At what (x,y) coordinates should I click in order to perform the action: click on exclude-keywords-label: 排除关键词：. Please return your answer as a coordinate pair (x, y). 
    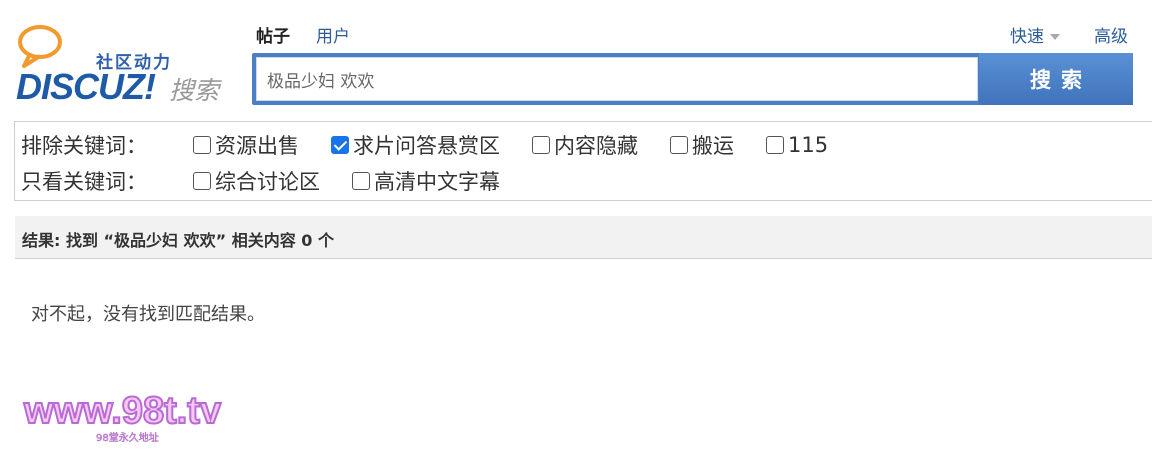
    Looking at the image, I should click on (84, 146).